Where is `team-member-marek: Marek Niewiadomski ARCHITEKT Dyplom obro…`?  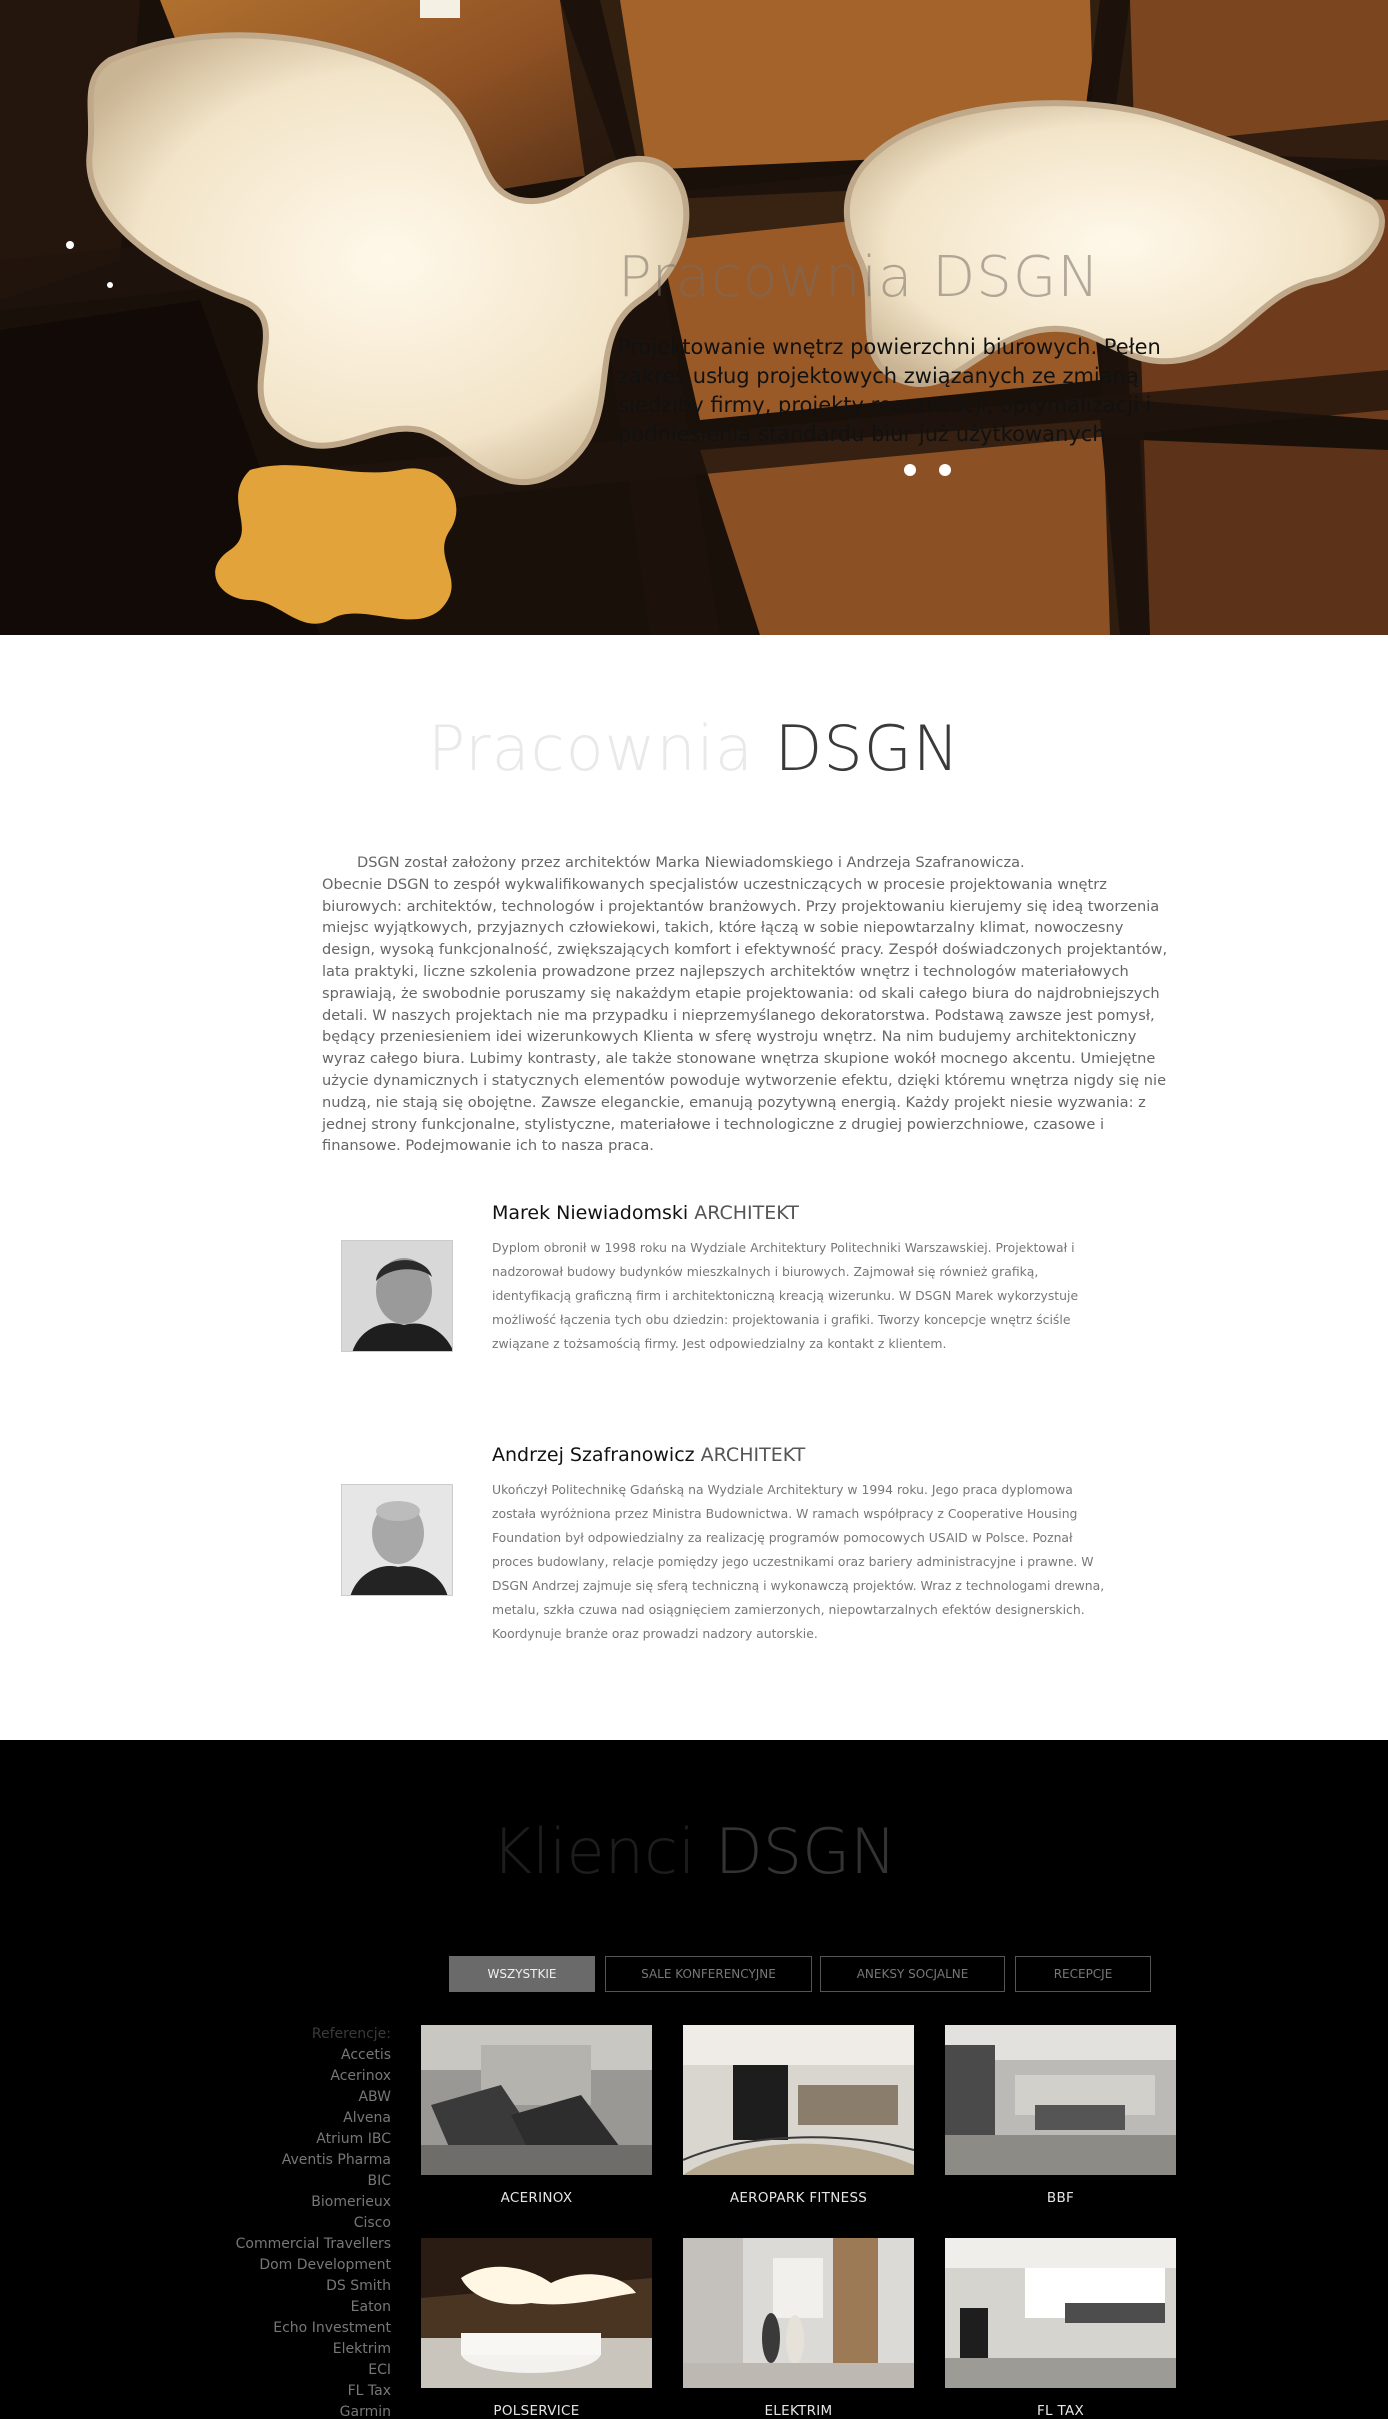 team-member-marek: Marek Niewiadomski ARCHITEKT Dyplom obro… is located at coordinates (752, 1276).